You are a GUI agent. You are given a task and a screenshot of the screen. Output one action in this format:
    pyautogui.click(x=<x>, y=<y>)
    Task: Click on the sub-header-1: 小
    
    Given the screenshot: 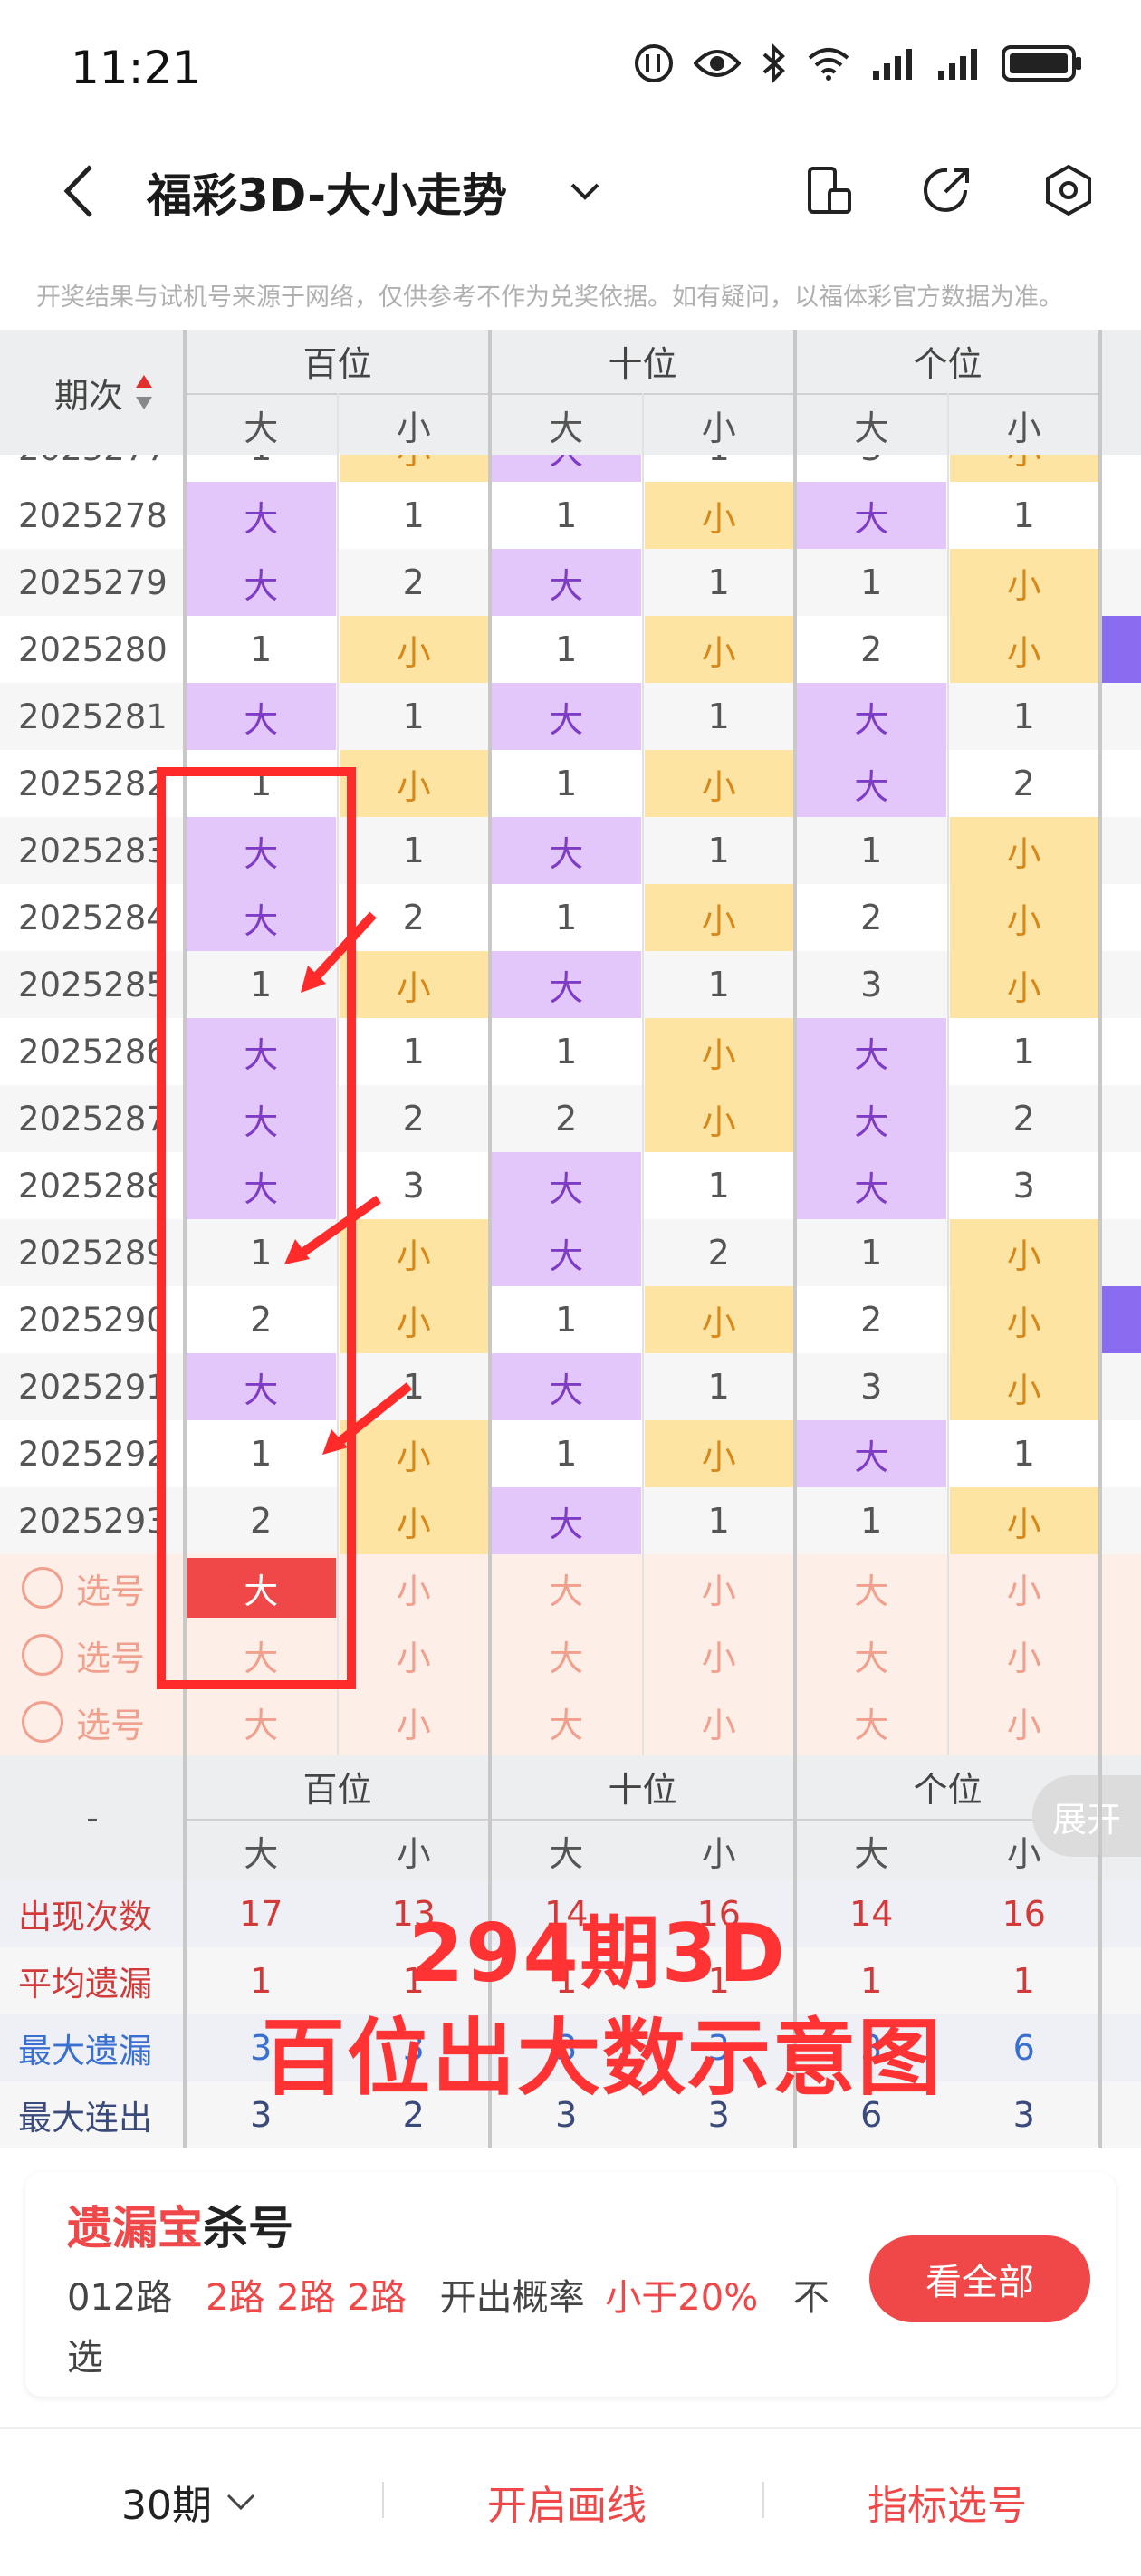 What is the action you would take?
    pyautogui.click(x=414, y=424)
    